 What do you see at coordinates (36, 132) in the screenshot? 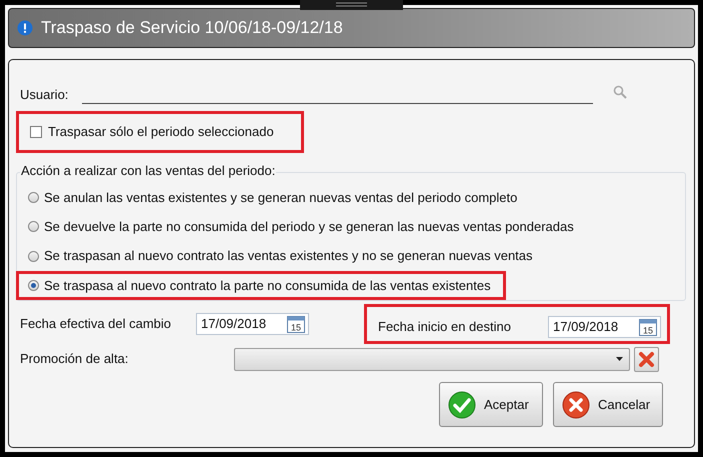
I see `checkbox` at bounding box center [36, 132].